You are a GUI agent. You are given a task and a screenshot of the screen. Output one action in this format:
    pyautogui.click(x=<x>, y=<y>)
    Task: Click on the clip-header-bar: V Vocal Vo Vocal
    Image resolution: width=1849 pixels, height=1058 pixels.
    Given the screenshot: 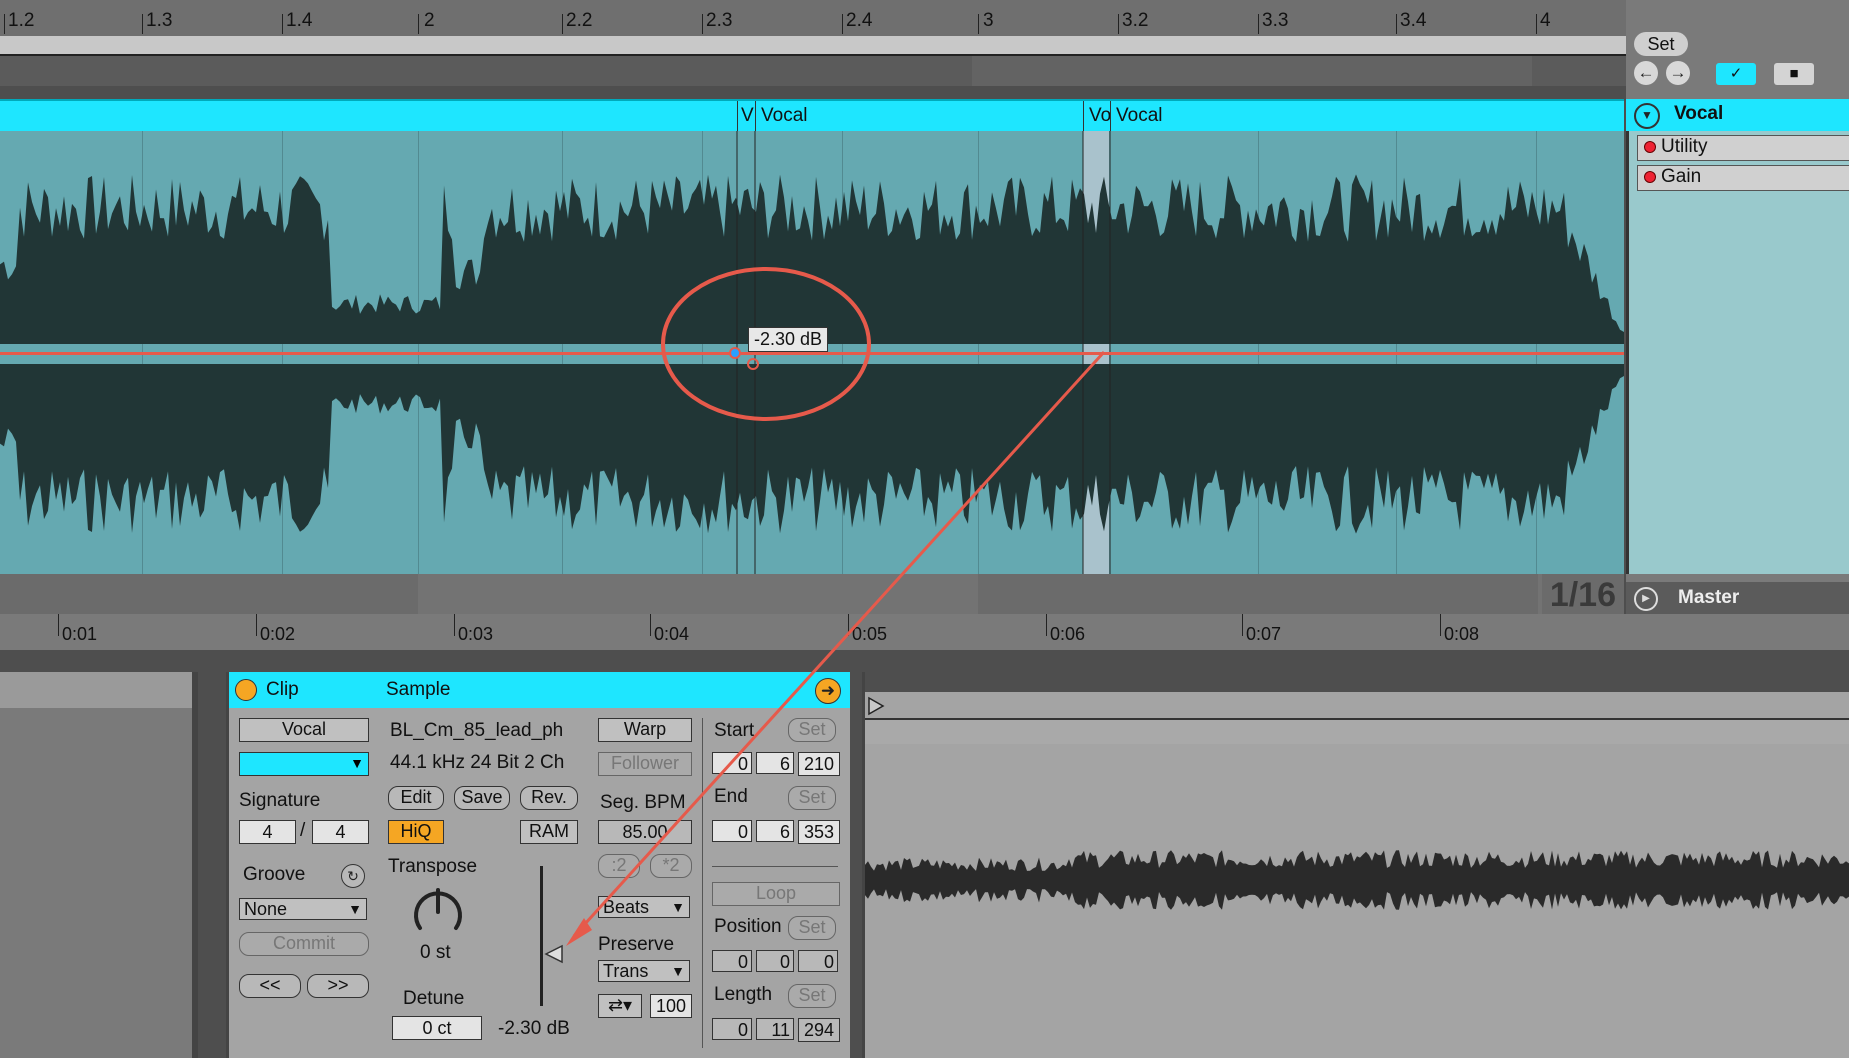 What is the action you would take?
    pyautogui.click(x=812, y=115)
    